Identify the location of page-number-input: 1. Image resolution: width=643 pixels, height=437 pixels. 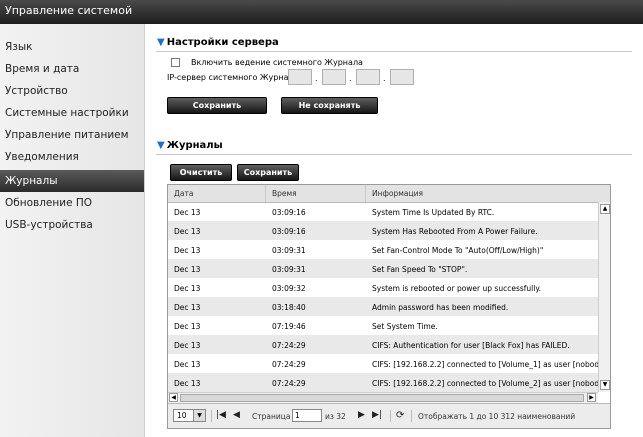
(307, 415).